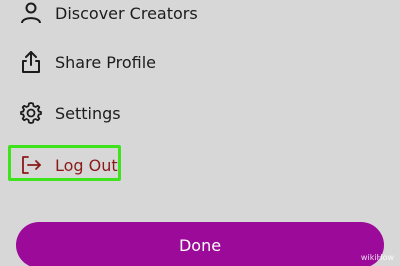 This screenshot has height=266, width=400. What do you see at coordinates (377, 257) in the screenshot?
I see `watermark: wikiHow` at bounding box center [377, 257].